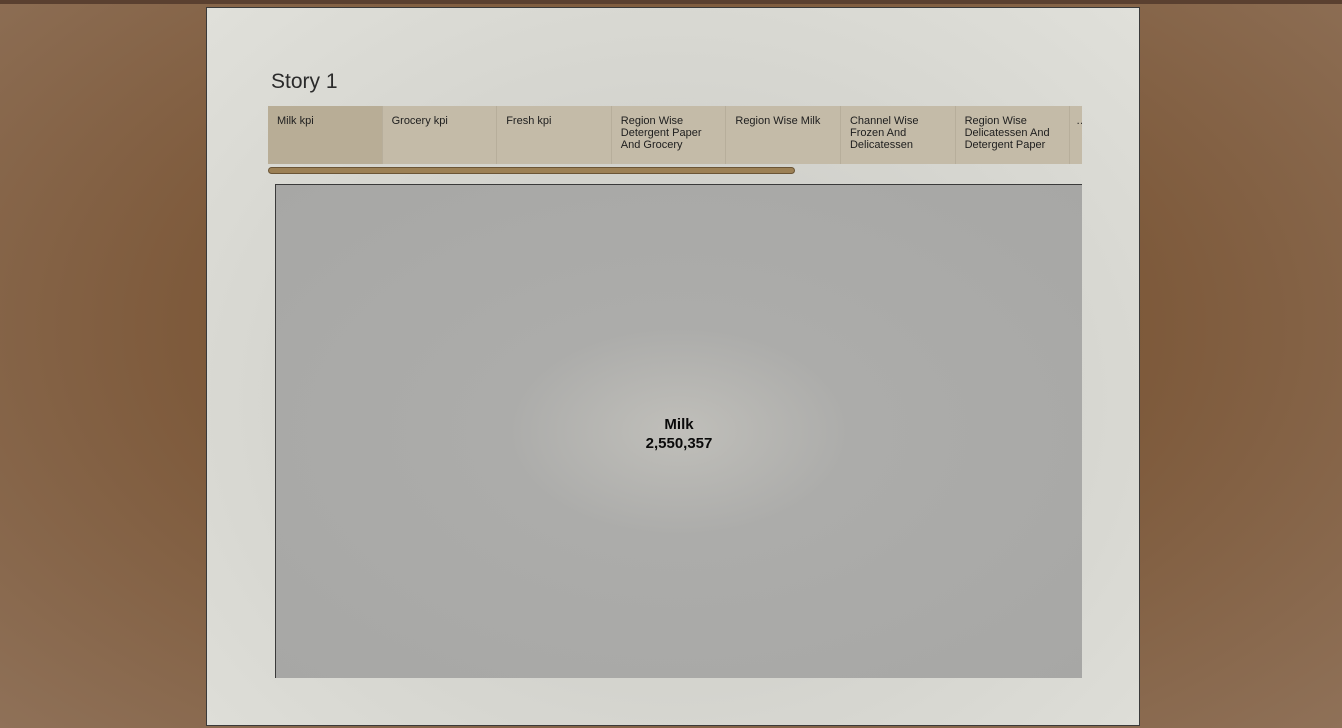  Describe the element at coordinates (531, 170) in the screenshot. I see `tabs-scrollbar` at that location.